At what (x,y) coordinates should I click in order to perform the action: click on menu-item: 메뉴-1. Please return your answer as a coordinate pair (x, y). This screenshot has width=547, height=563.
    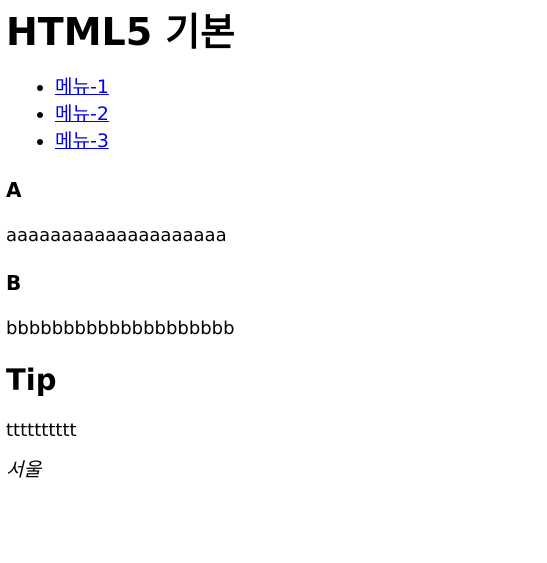
    Looking at the image, I should click on (298, 87).